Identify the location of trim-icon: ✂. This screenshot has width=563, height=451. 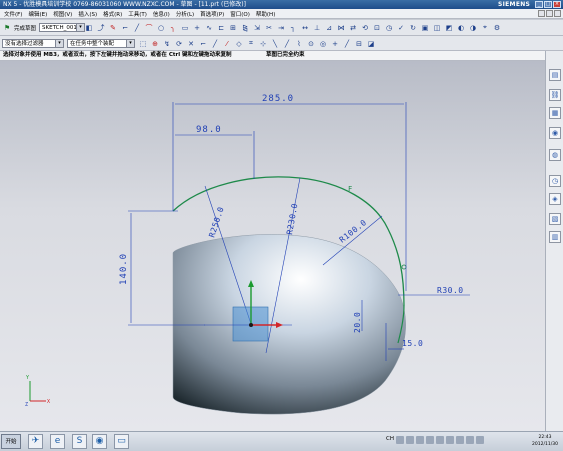
(269, 28).